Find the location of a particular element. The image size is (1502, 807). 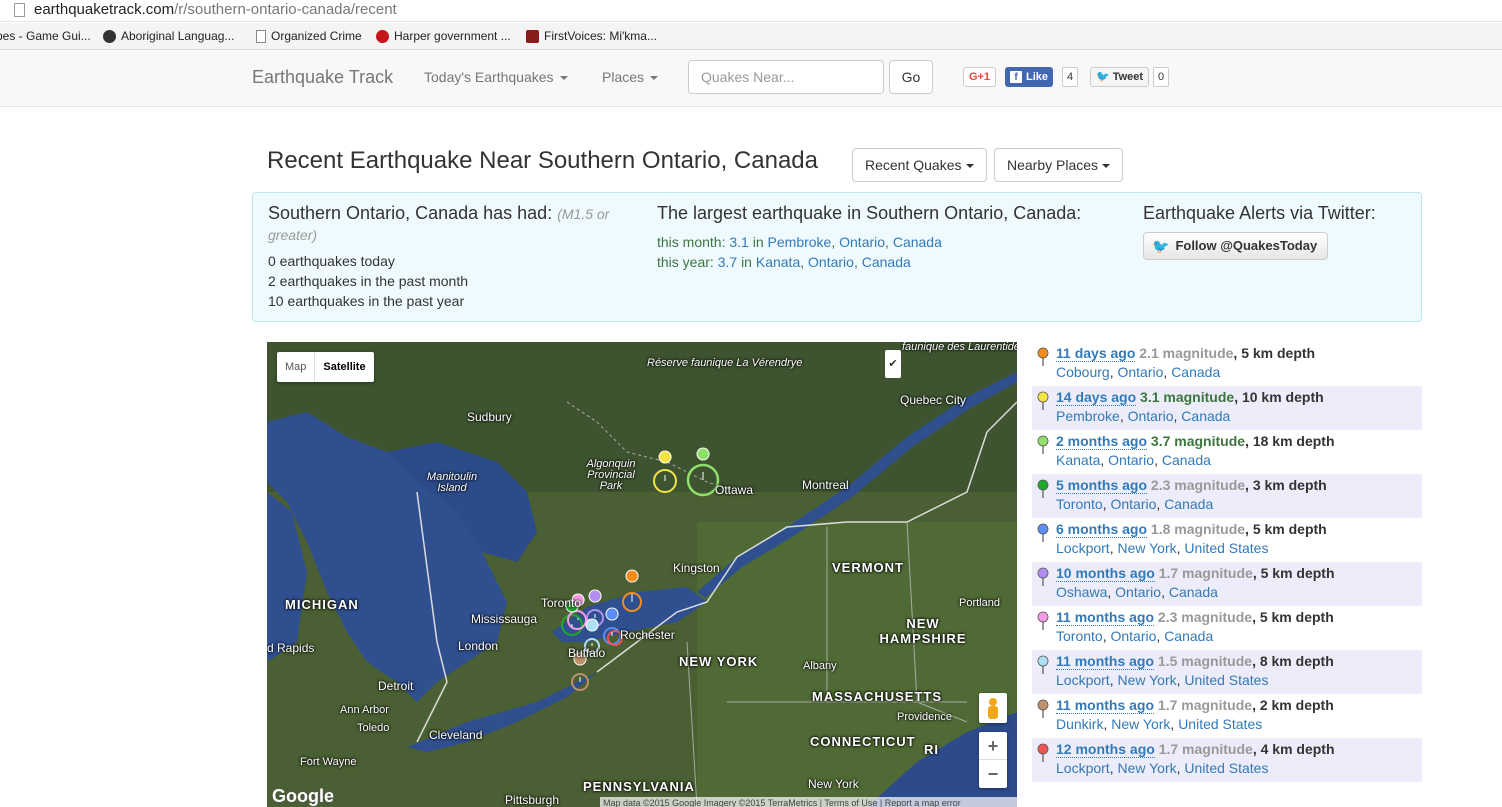

nearby-places-button: Nearby Places is located at coordinates (1059, 165).